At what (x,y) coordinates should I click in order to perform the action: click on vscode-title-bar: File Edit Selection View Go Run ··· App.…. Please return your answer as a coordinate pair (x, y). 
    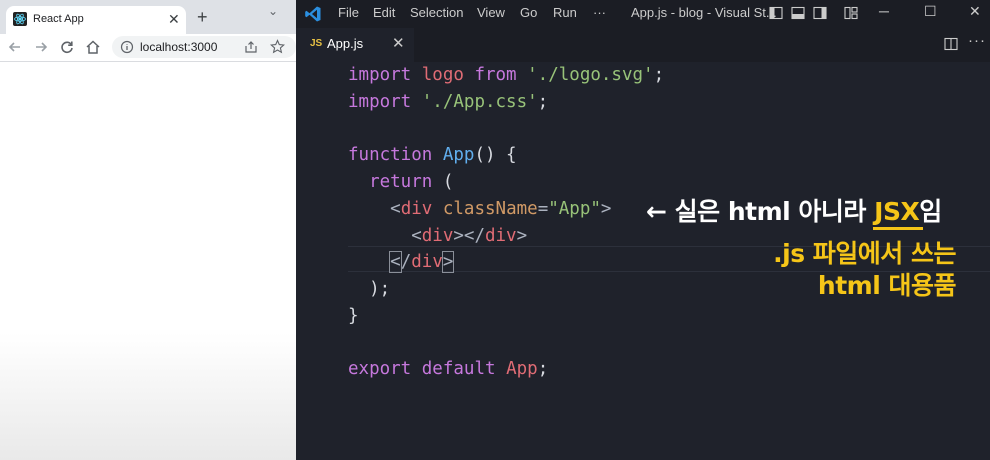
    Looking at the image, I should click on (643, 14).